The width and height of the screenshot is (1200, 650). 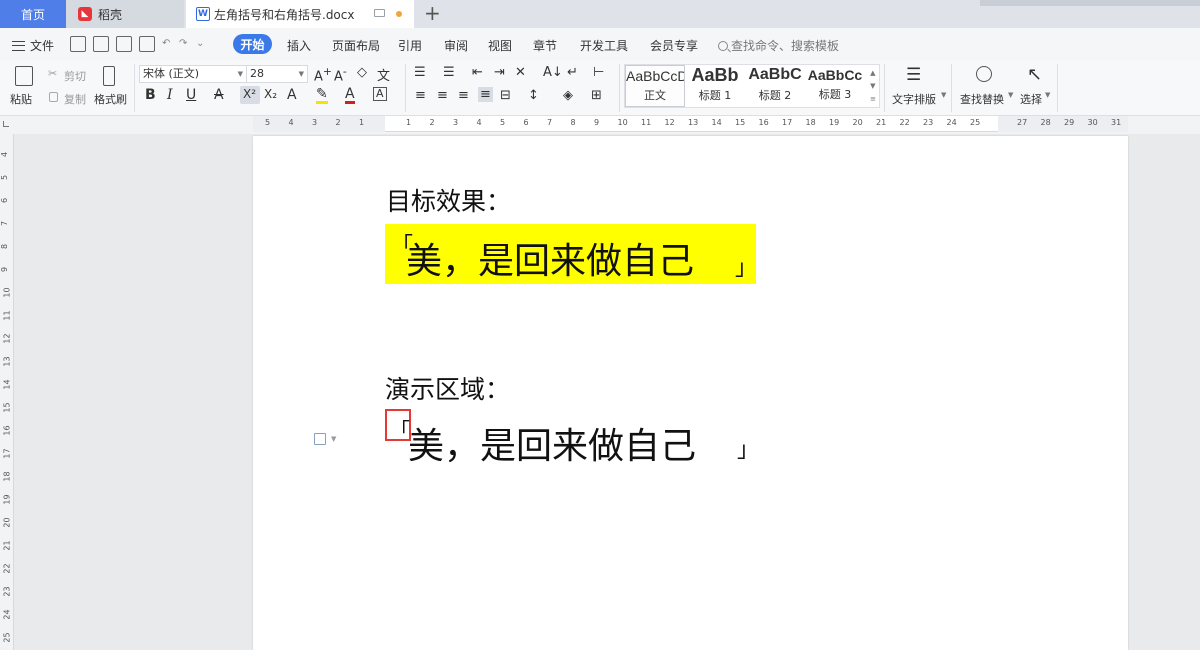 What do you see at coordinates (150, 95) in the screenshot?
I see `bold-icon: B` at bounding box center [150, 95].